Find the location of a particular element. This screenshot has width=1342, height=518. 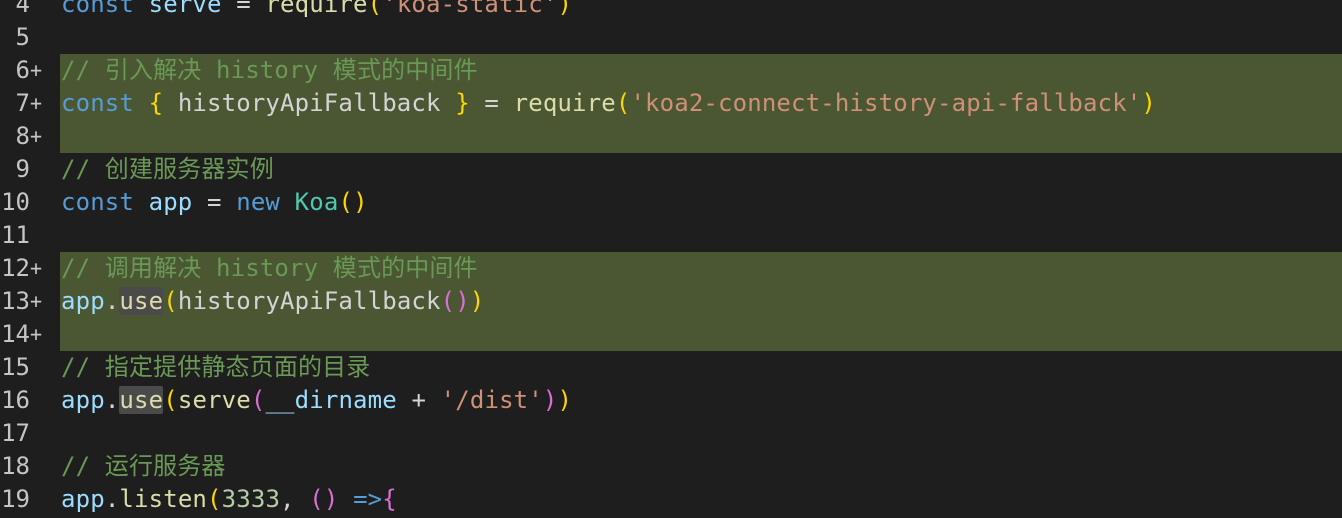

code-line: 19 app.listen(3333, () =>{ is located at coordinates (671, 499).